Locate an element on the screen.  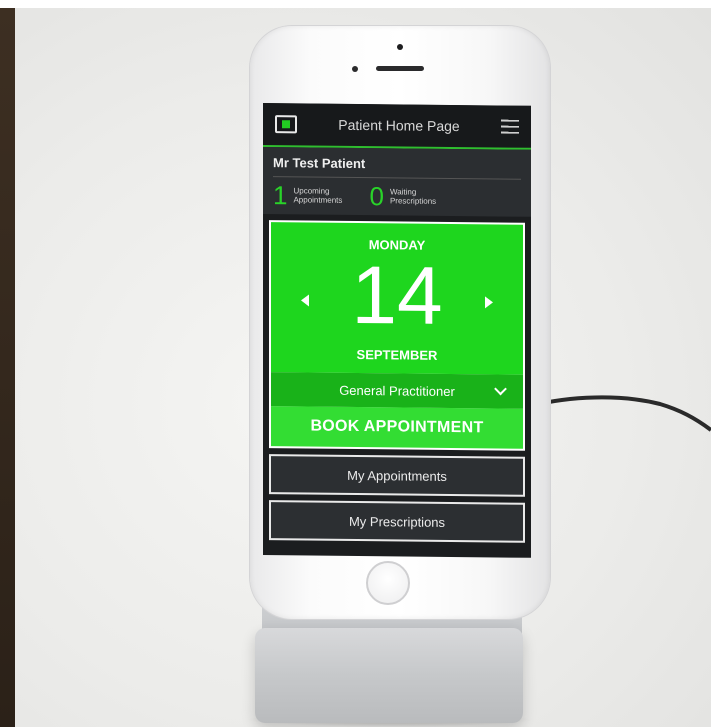
service-select-value: General Practitioner is located at coordinates (397, 390).